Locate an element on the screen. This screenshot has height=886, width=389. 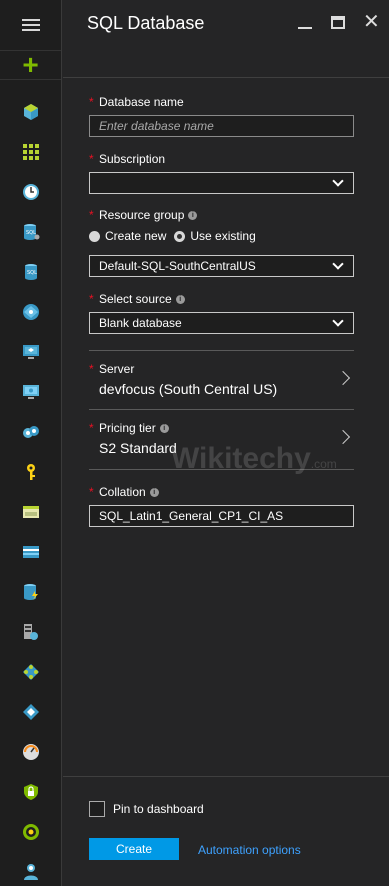
rail-item-diamond is located at coordinates (31, 712).